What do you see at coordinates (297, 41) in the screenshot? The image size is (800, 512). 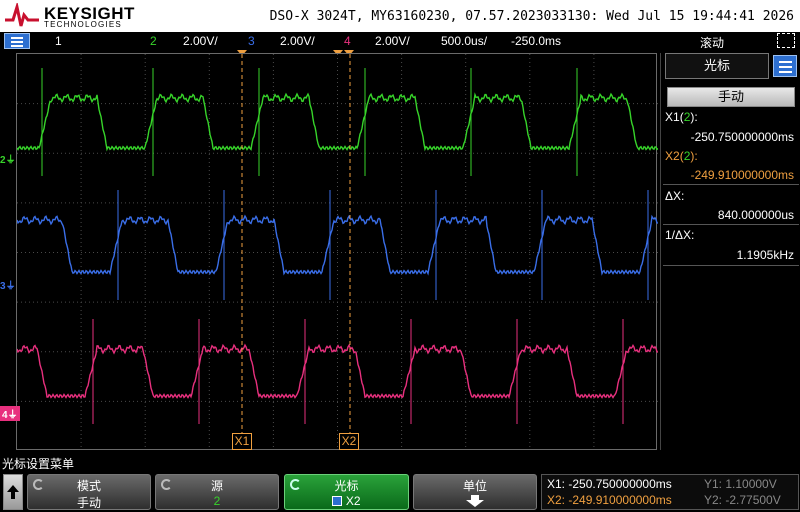 I see `ch3-scale: 2.00V/` at bounding box center [297, 41].